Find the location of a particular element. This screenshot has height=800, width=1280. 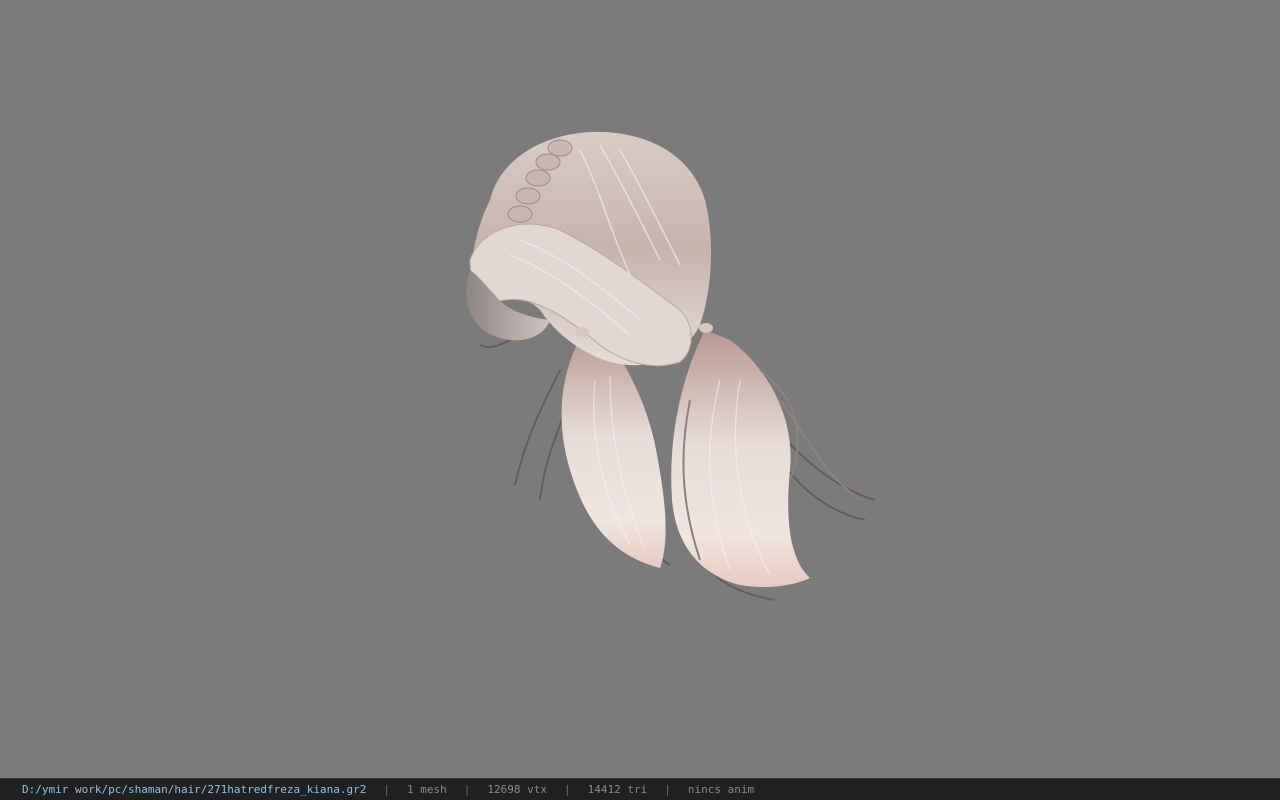

animation-status: nincs anim is located at coordinates (721, 789).